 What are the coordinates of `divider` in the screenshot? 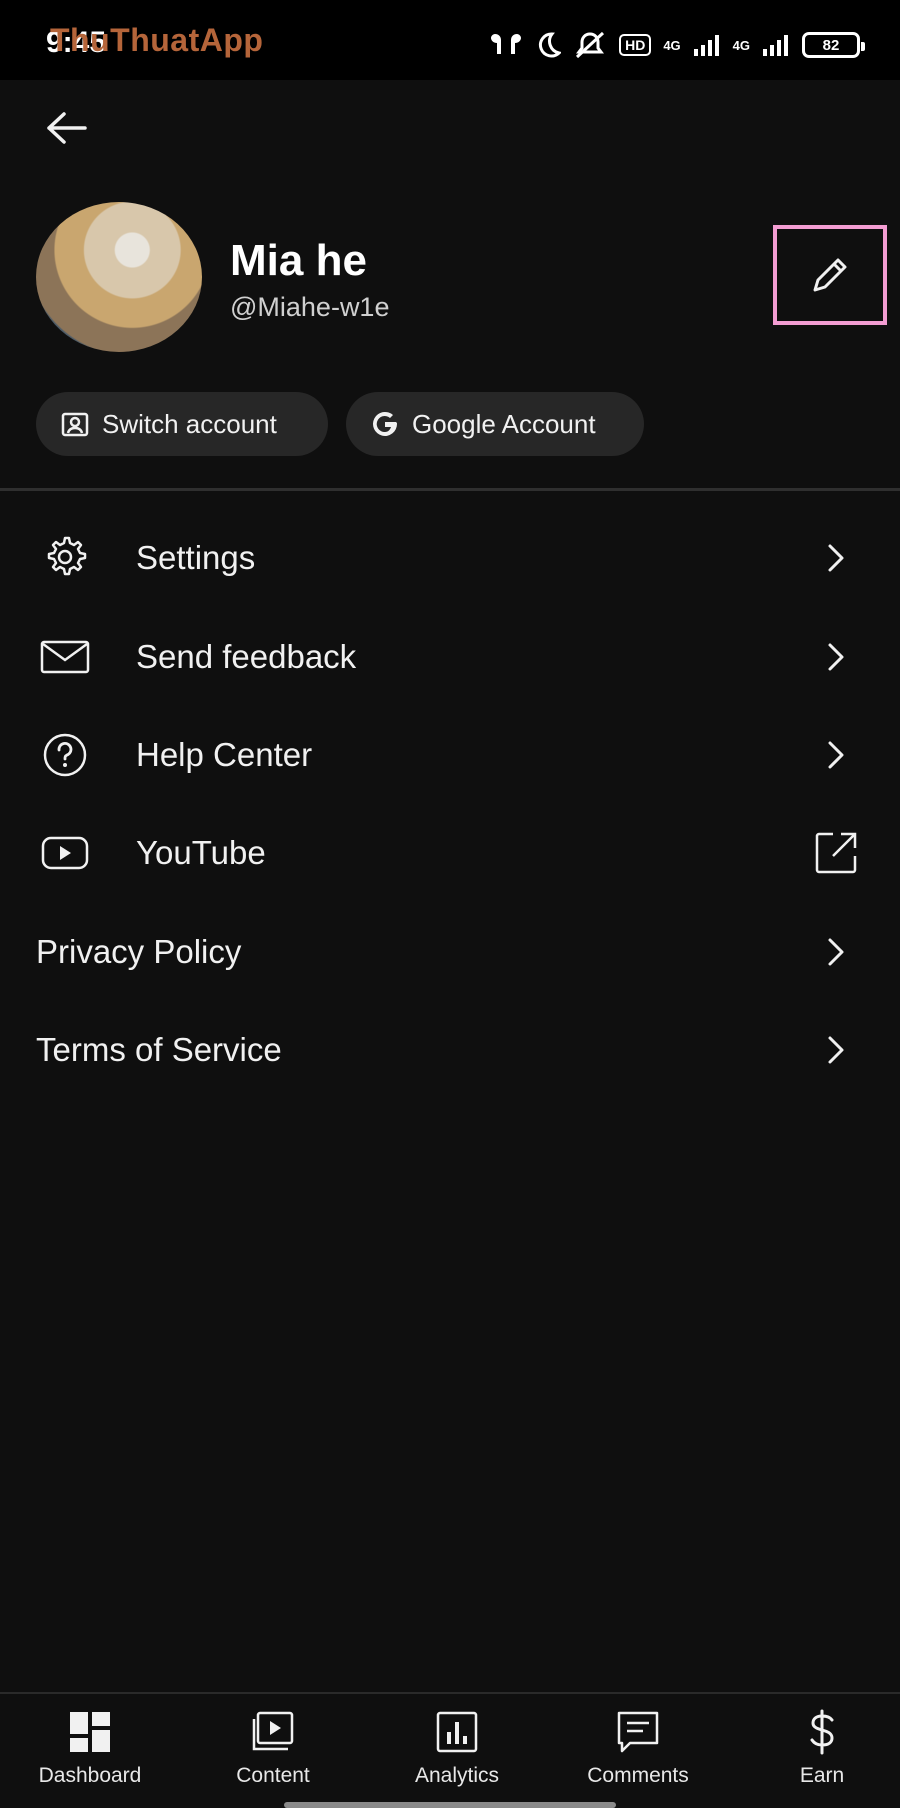 It's located at (450, 489).